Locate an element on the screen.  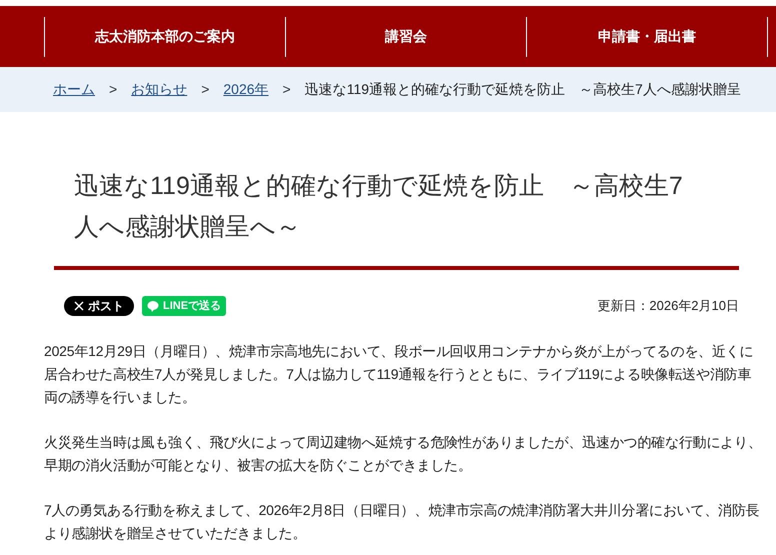
article-paragraph: 火災発生当時は風も強く、飛び火によって周辺建物へ延焼する危険性がありましたが、迅速かつ的確な行動により、早期の消火活動が可能となり、被害の拡大を防ぐことができました。 is located at coordinates (403, 454).